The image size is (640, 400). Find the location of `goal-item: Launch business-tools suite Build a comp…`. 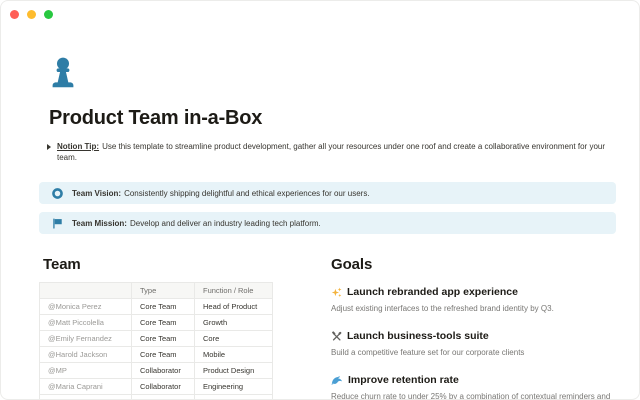

goal-item: Launch business-tools suite Build a comp… is located at coordinates (473, 344).